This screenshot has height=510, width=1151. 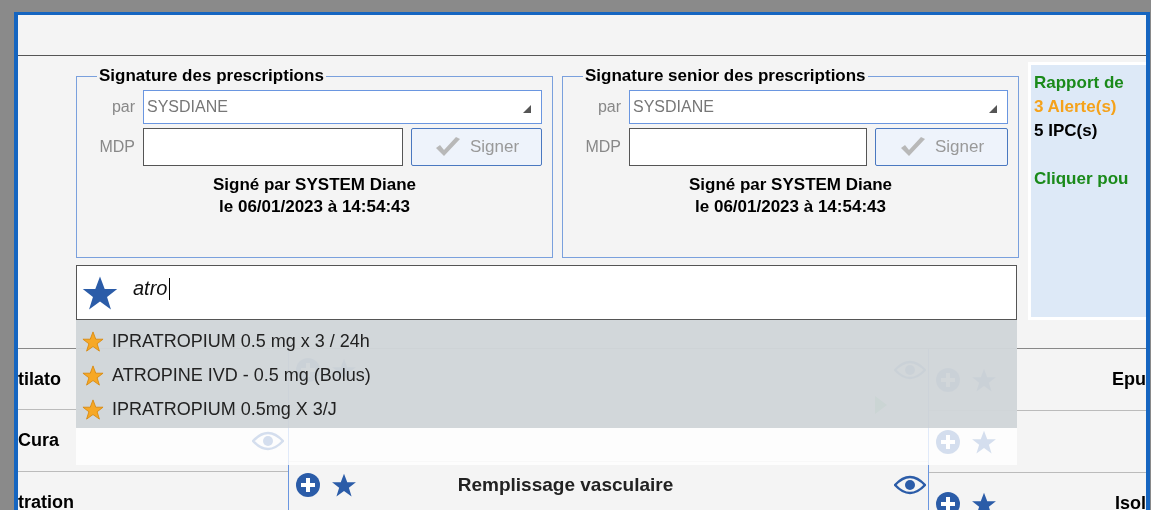 What do you see at coordinates (1079, 83) in the screenshot?
I see `report-line: Rapport de` at bounding box center [1079, 83].